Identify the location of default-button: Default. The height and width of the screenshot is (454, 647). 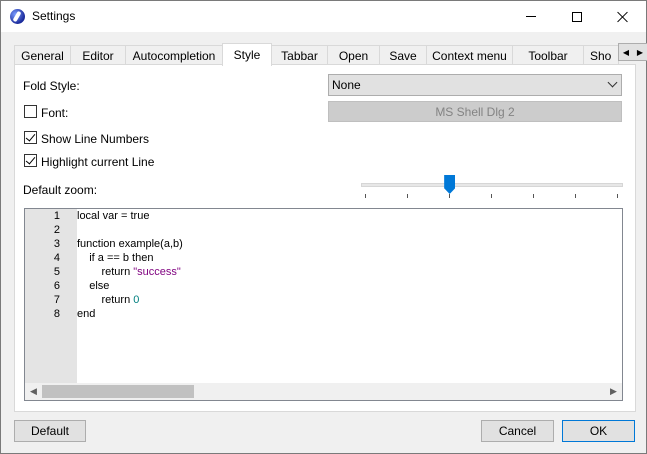
(50, 431).